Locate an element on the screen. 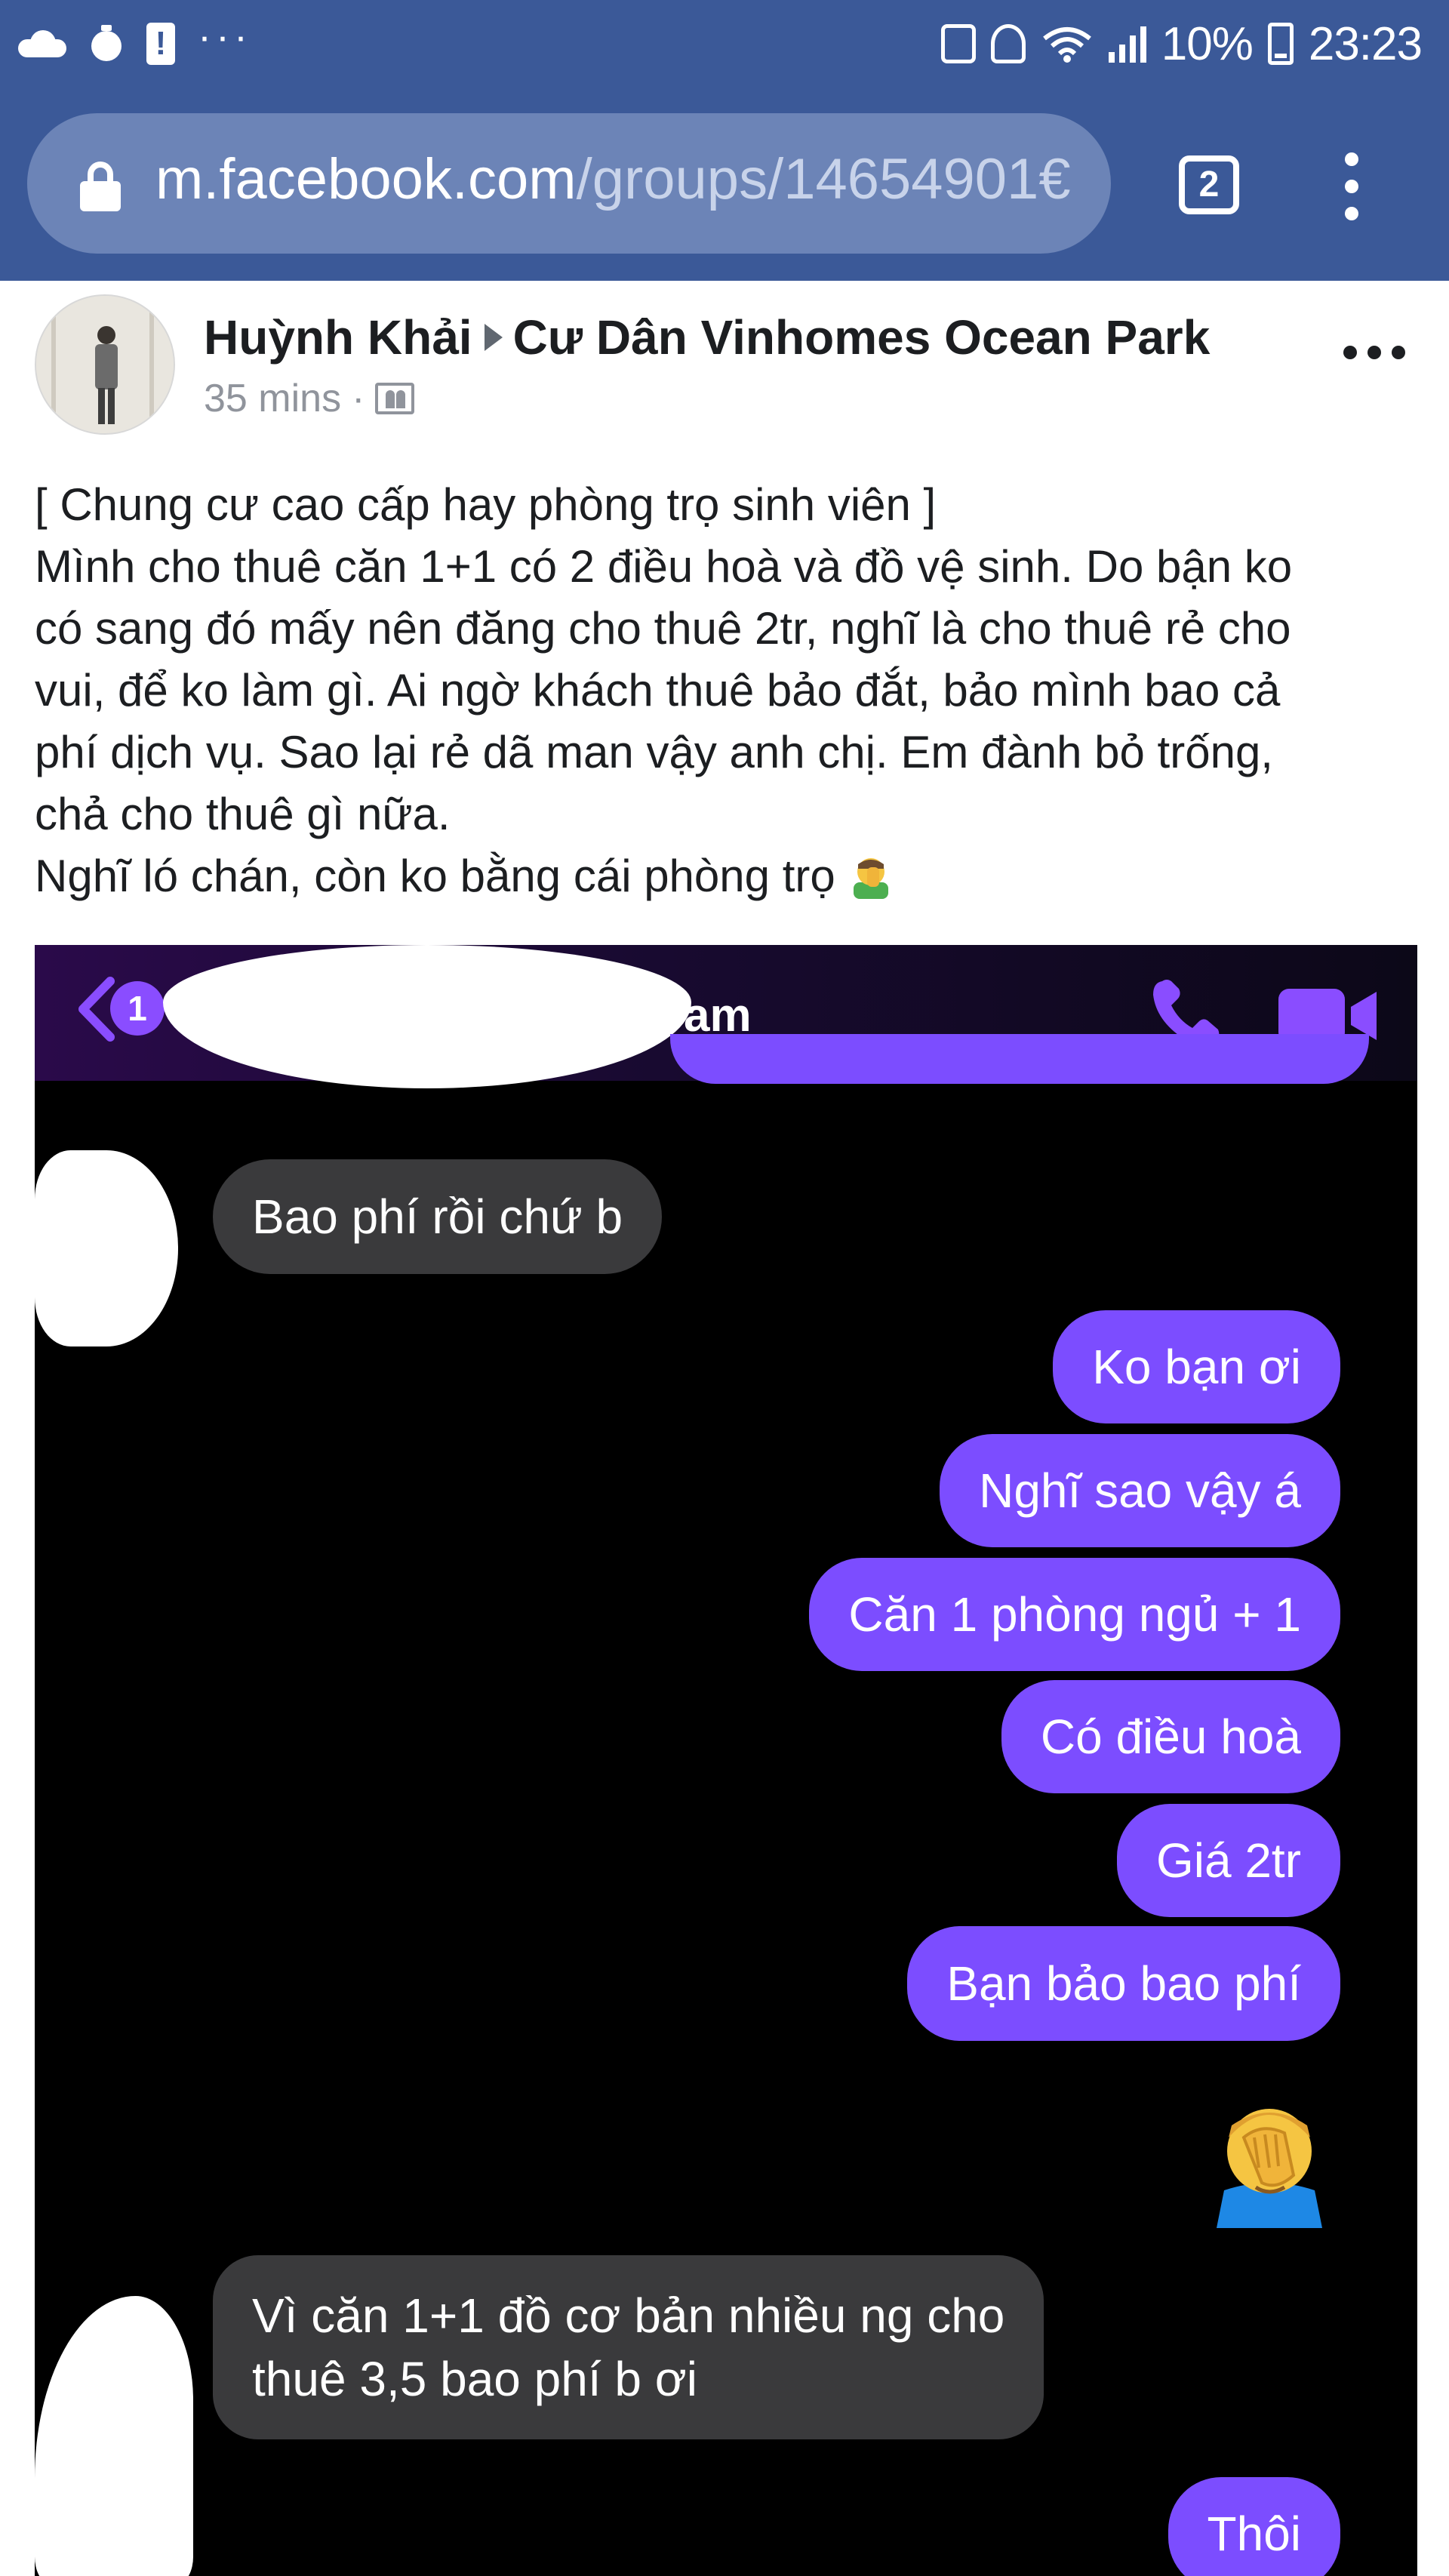 The height and width of the screenshot is (2576, 1449). post-options-icon is located at coordinates (1375, 351).